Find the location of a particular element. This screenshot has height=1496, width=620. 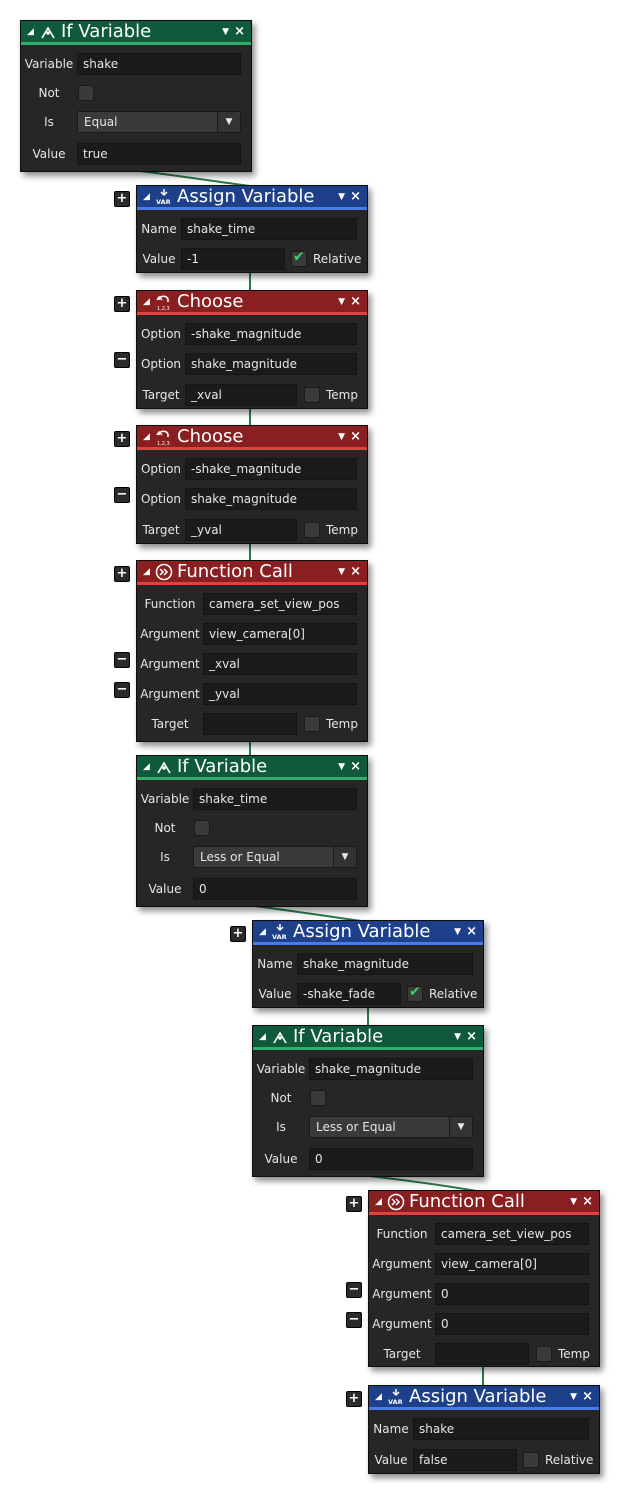

variable-field: shake_magnitude is located at coordinates (391, 1069).